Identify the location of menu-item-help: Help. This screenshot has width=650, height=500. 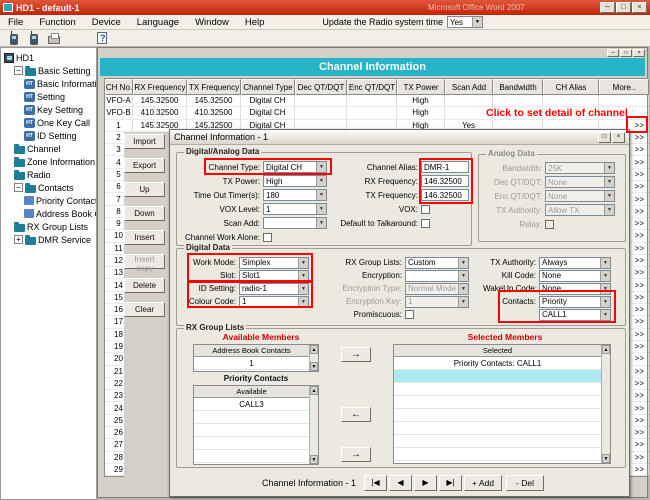
(255, 22).